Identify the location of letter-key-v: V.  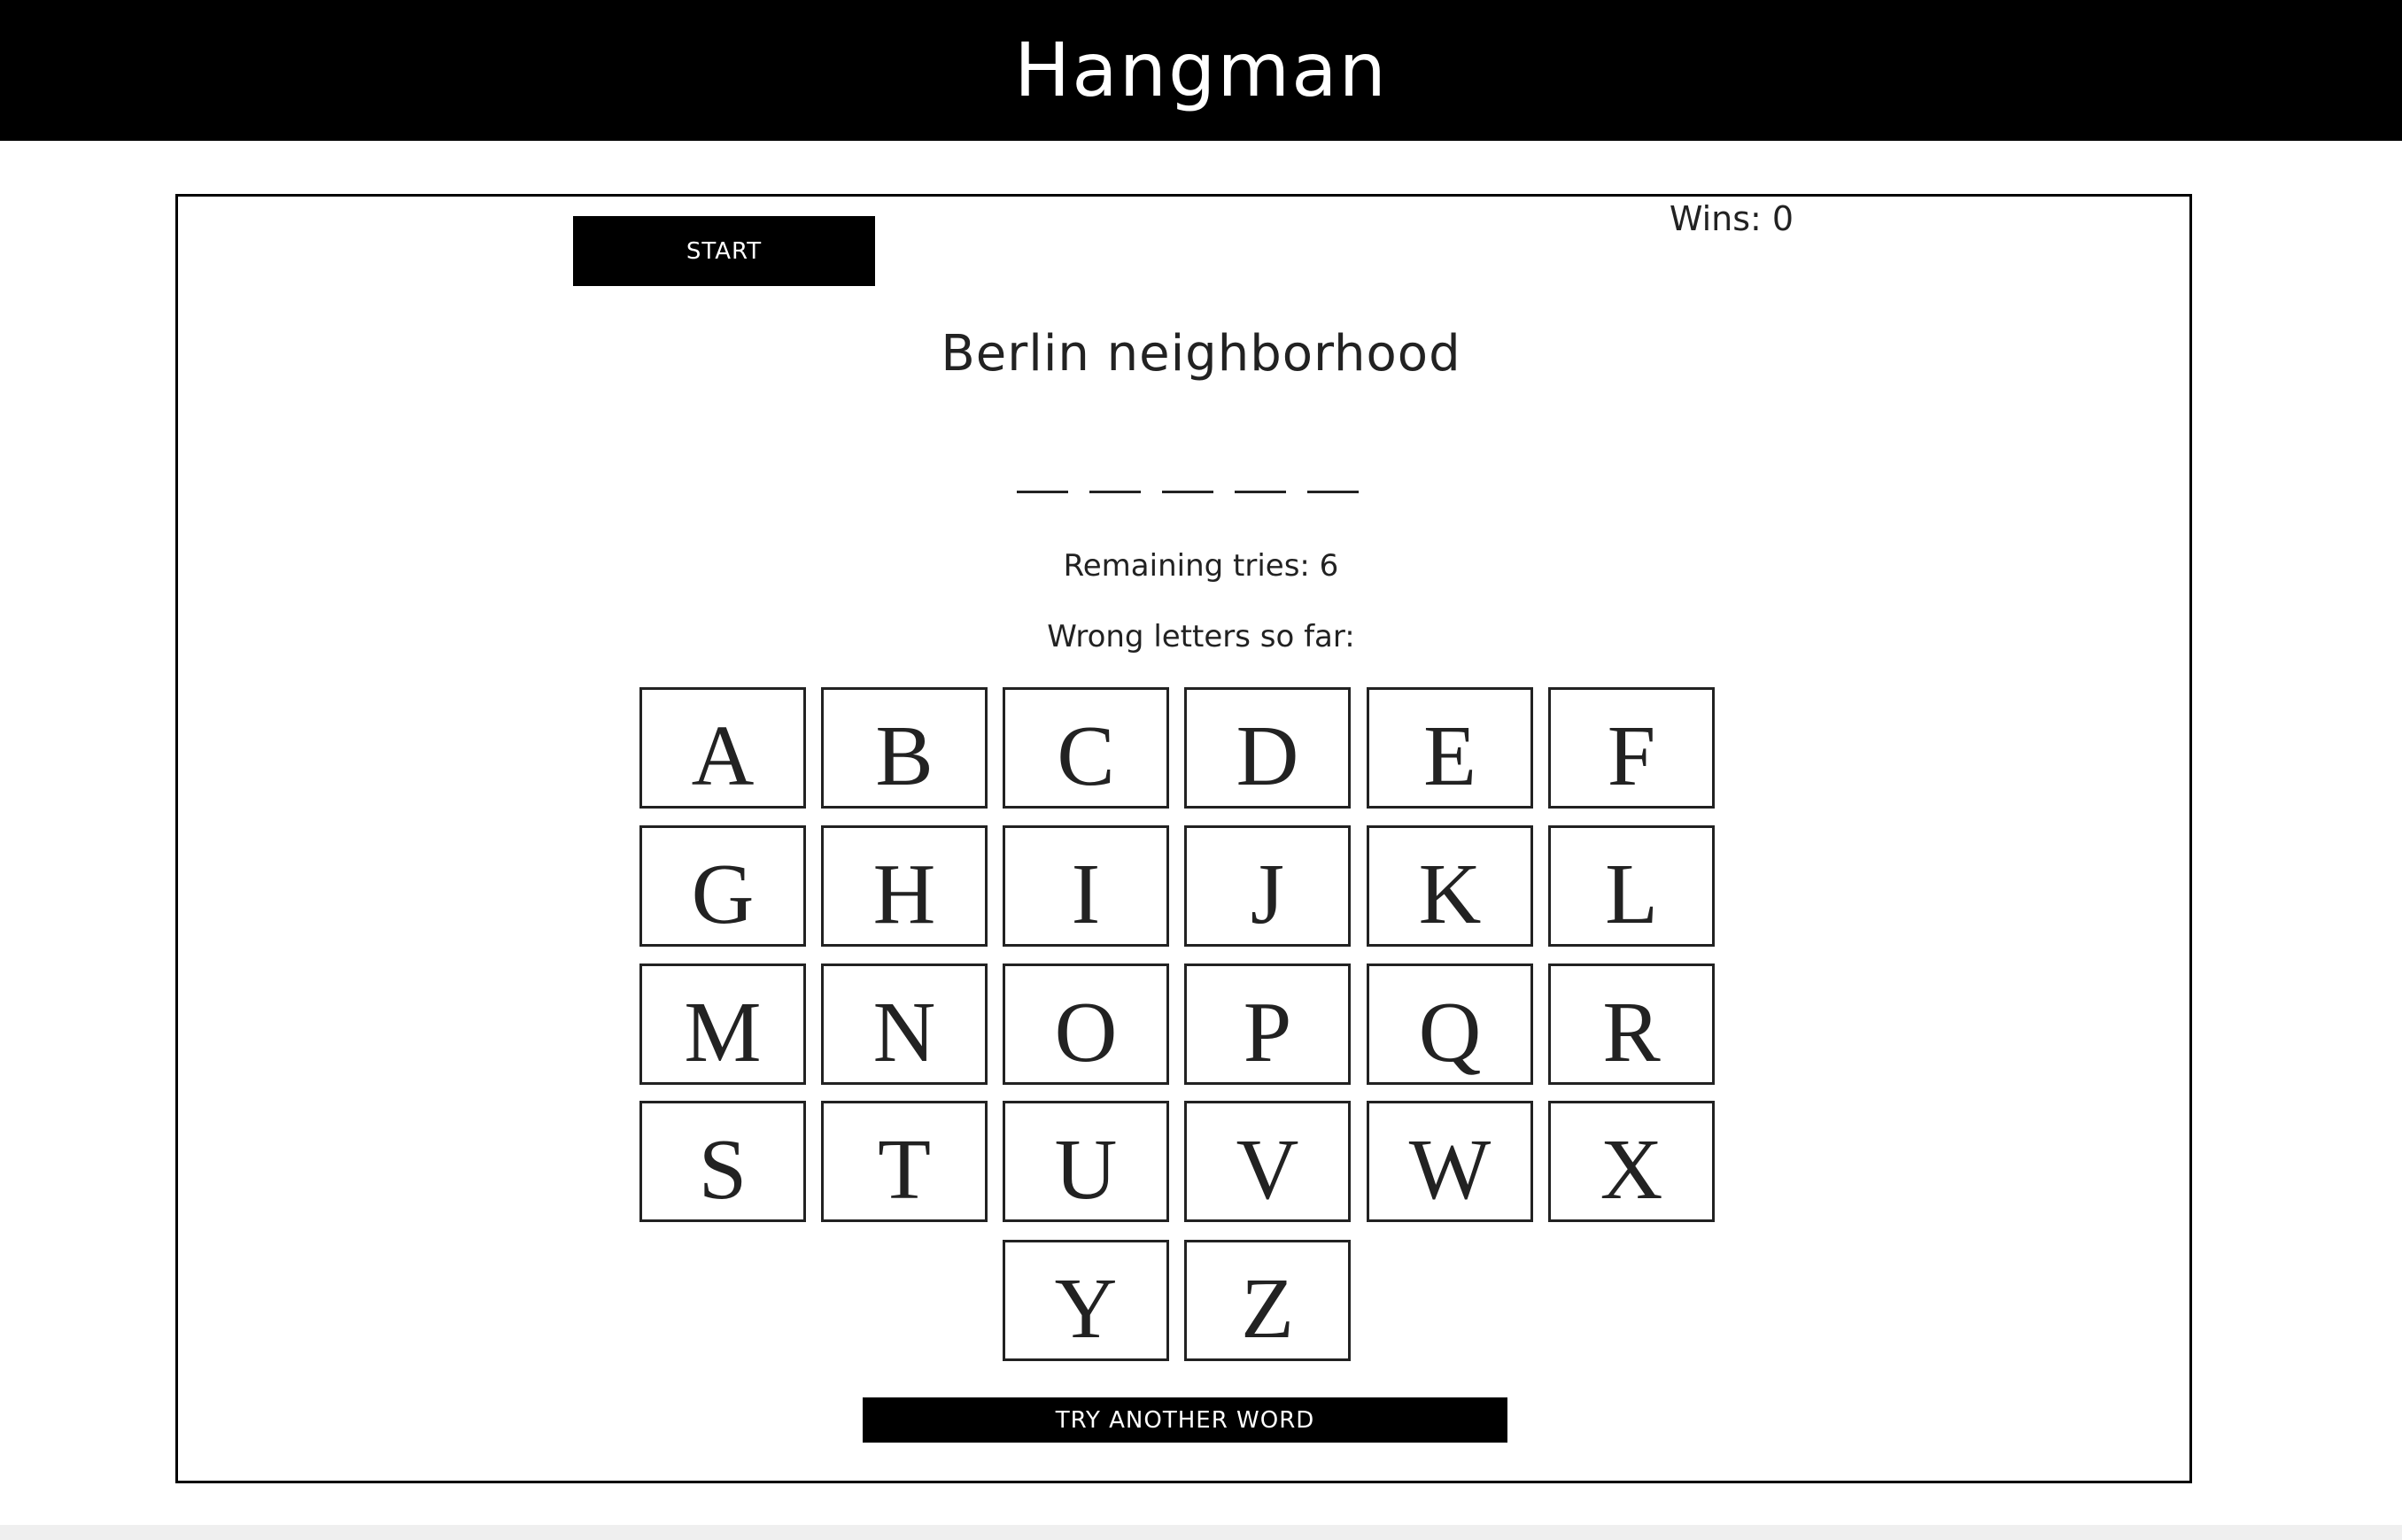
(1267, 1161).